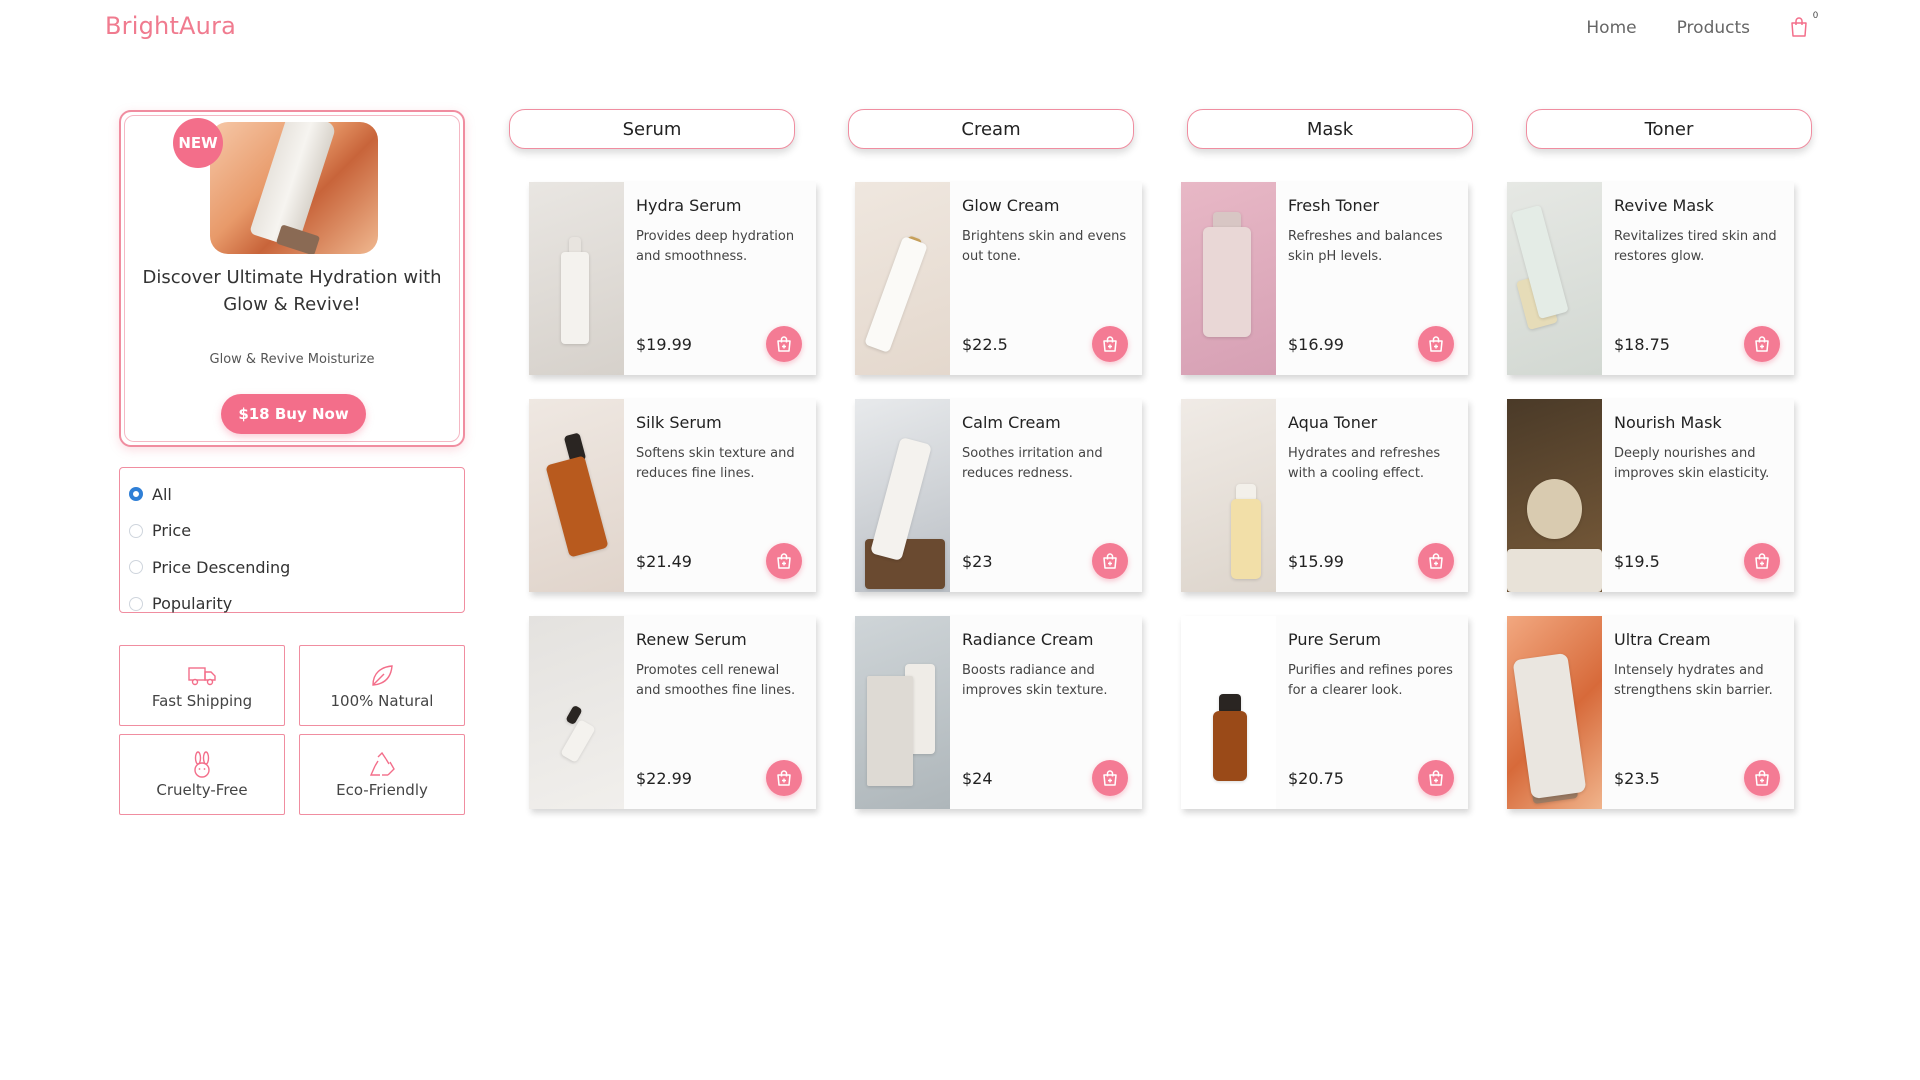  Describe the element at coordinates (170, 26) in the screenshot. I see `brand-logo: BrightAura` at that location.